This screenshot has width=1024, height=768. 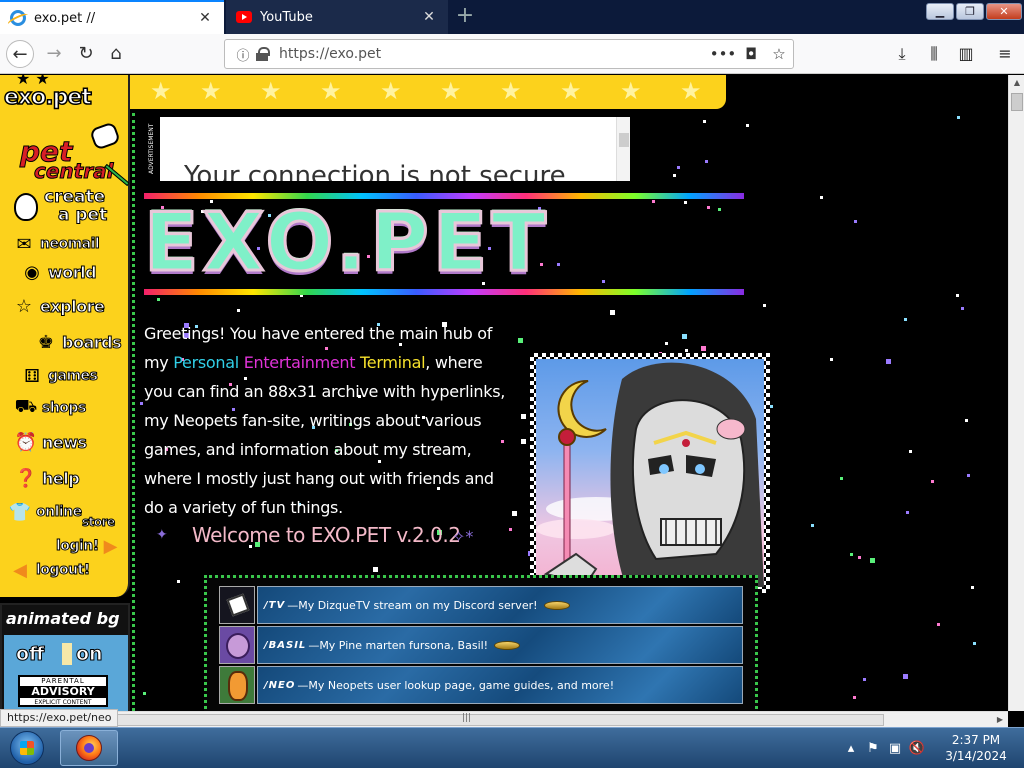 I want to click on sidebar-icon: ▥, so click(x=966, y=54).